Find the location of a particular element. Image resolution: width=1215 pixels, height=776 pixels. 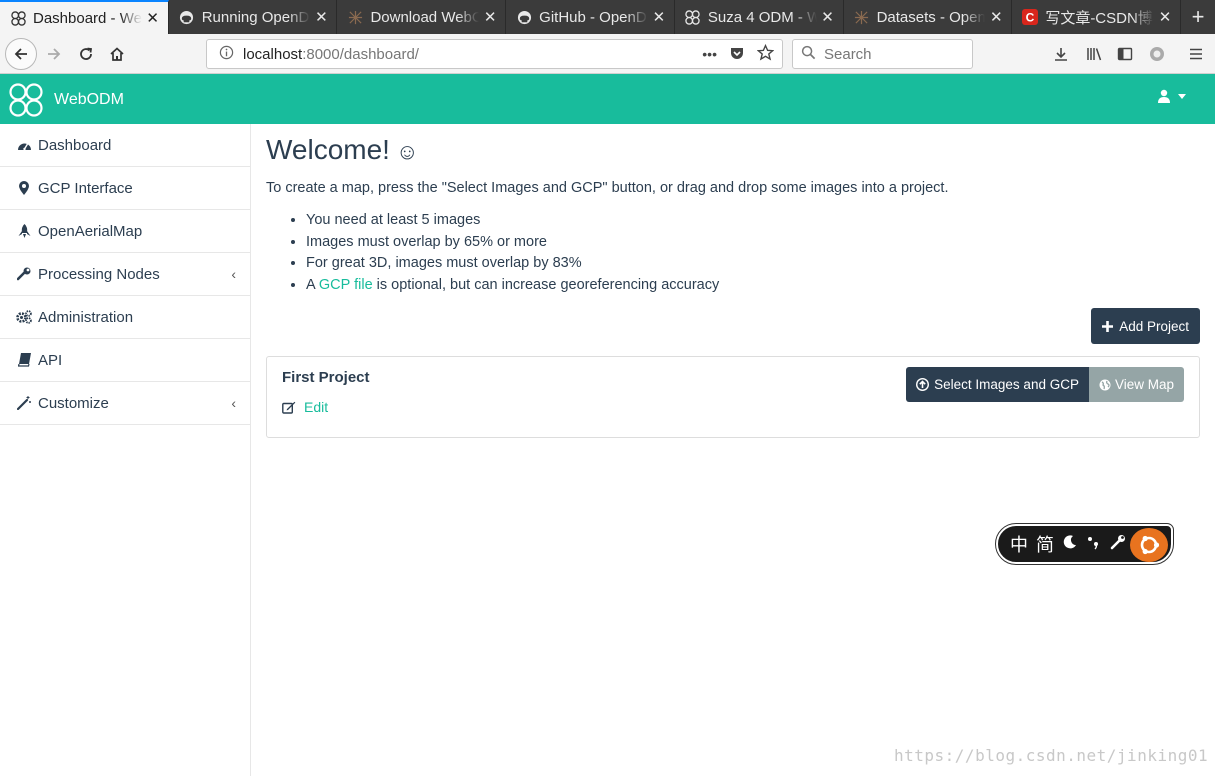

bookmark-star-icon is located at coordinates (765, 53).